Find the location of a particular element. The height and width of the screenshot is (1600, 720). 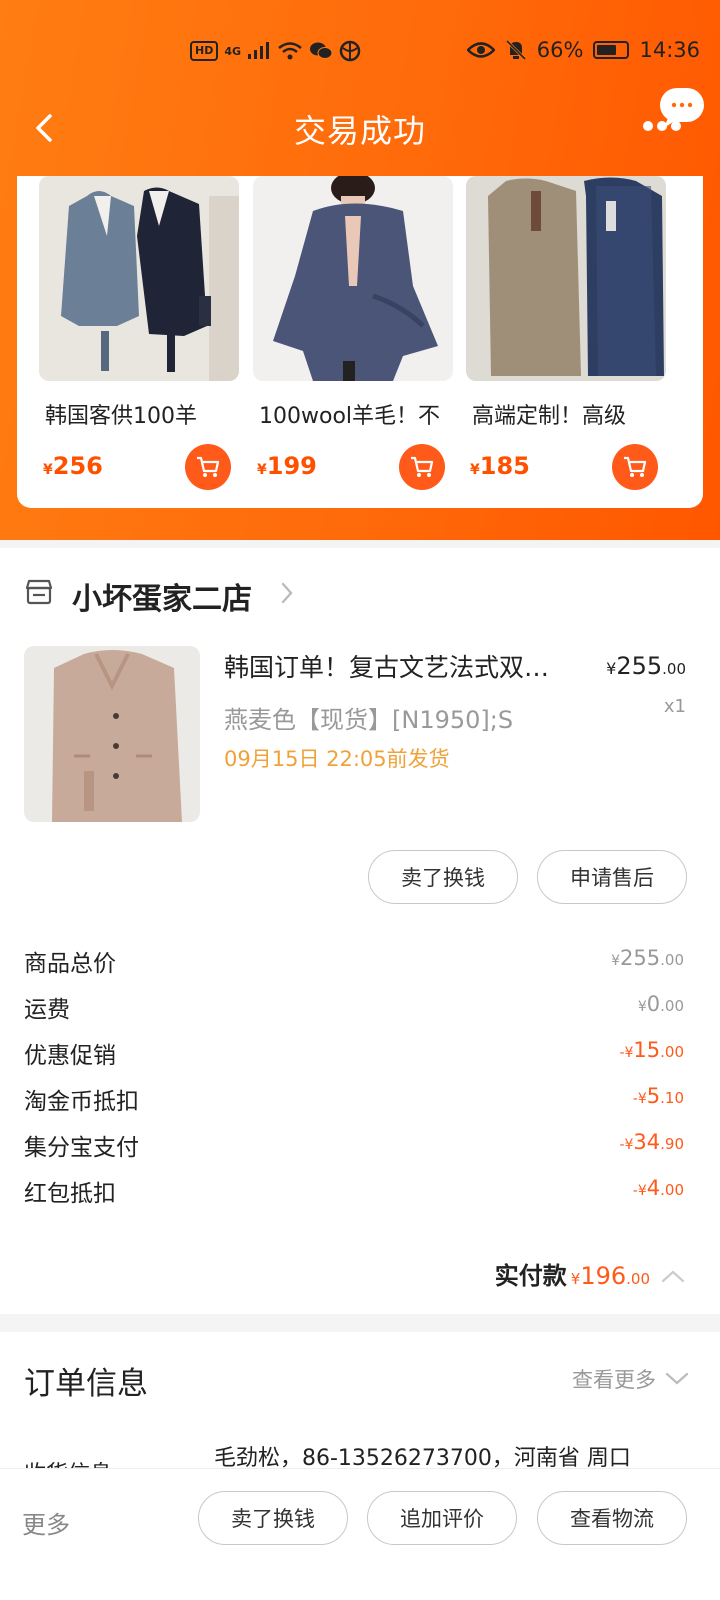

fee-value: -¥15.00 is located at coordinates (651, 1050).